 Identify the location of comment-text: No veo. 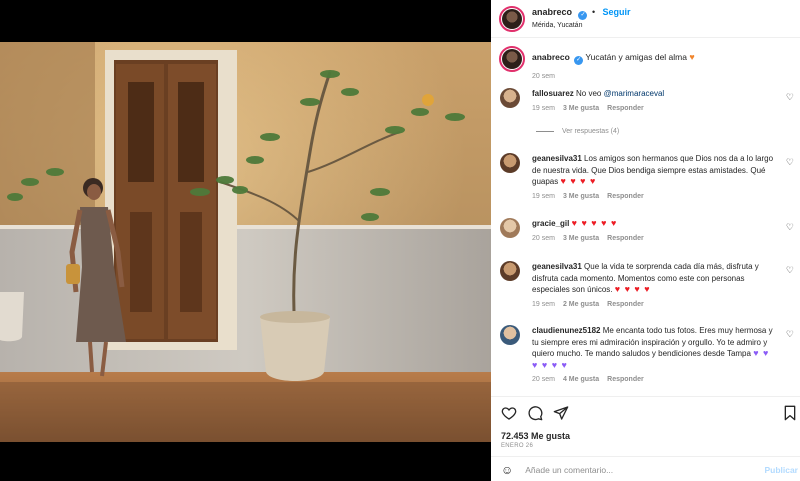
(590, 93).